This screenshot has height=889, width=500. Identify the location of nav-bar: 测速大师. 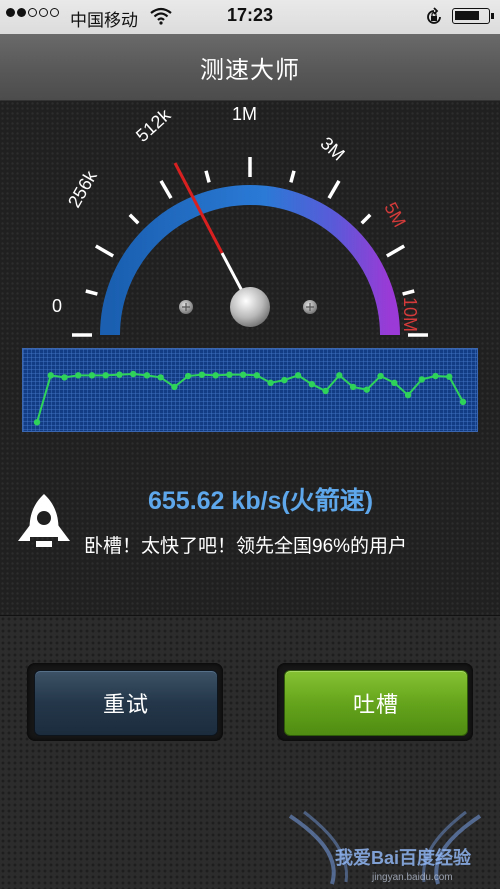
(250, 67).